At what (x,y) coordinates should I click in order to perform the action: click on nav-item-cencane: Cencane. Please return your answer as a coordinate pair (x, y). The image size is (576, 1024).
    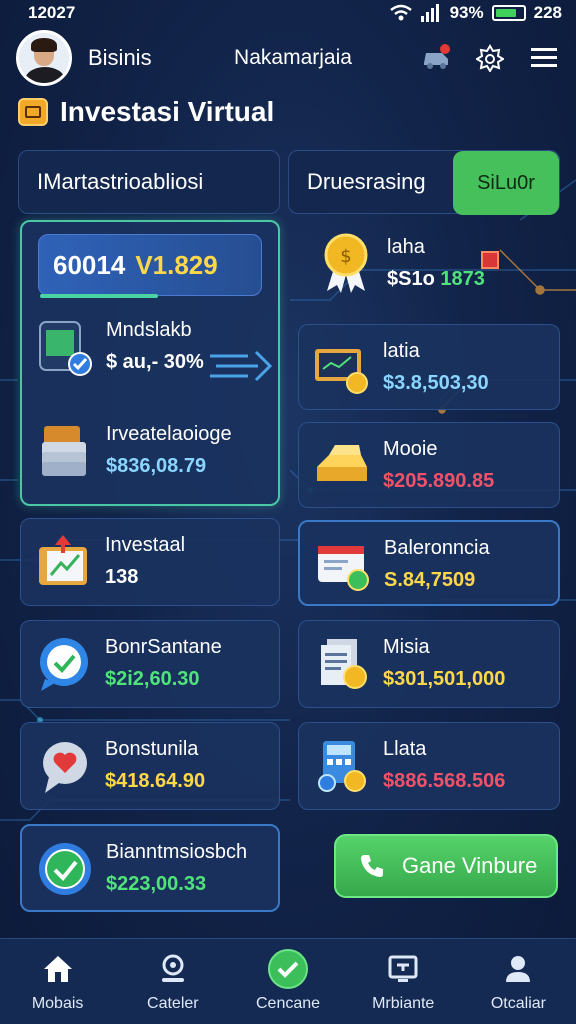
    Looking at the image, I should click on (287, 981).